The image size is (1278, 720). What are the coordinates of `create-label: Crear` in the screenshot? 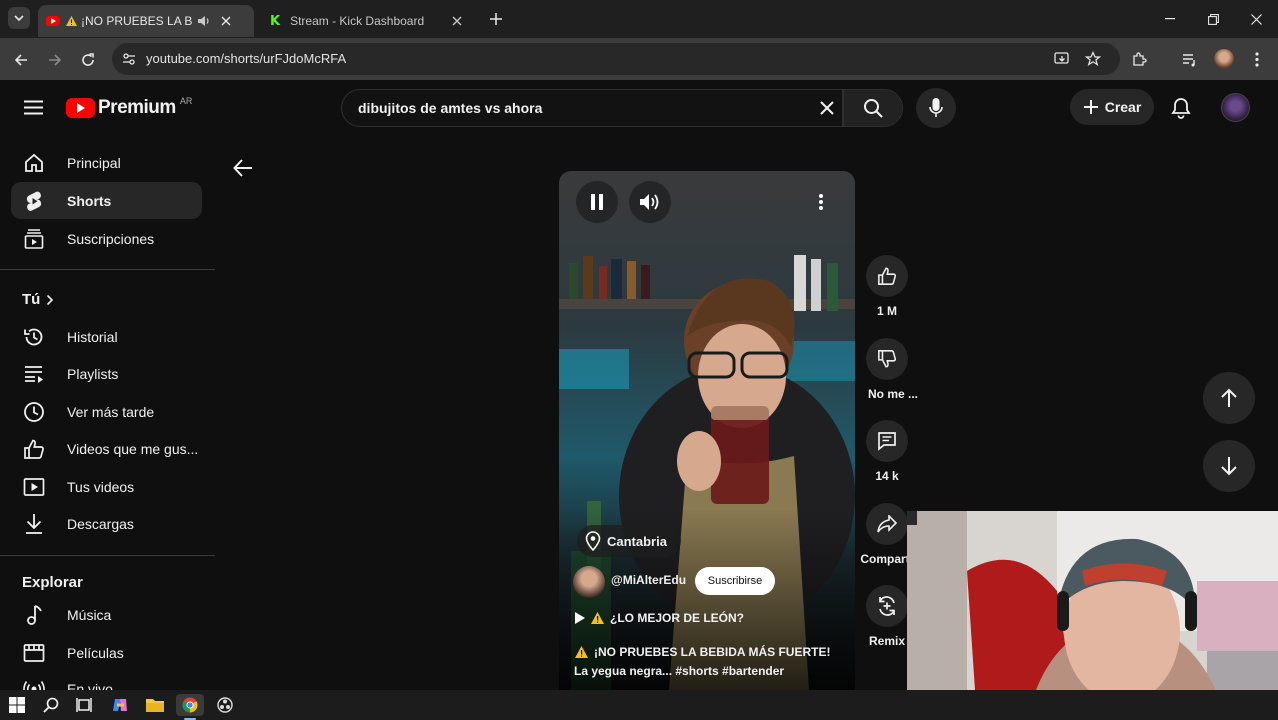 It's located at (1123, 107).